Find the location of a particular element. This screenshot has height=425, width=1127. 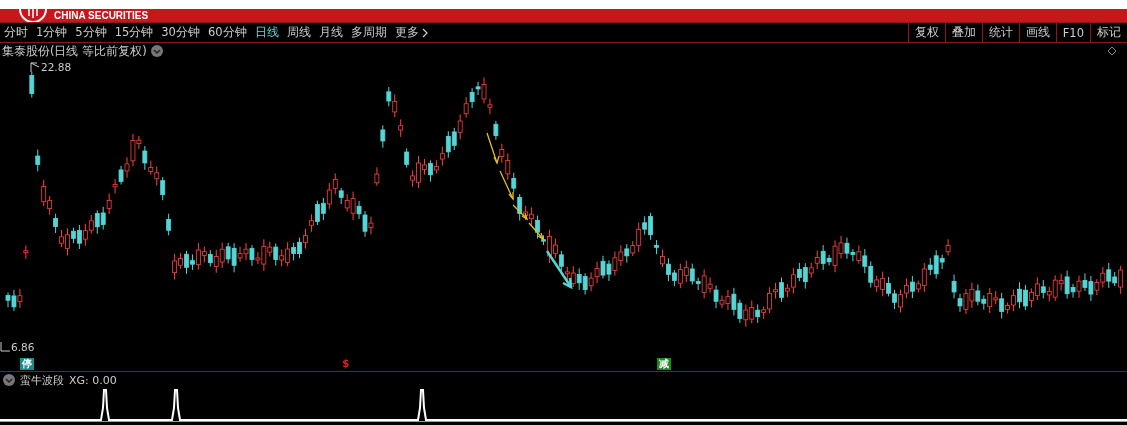

diamond-icon is located at coordinates (1112, 51).